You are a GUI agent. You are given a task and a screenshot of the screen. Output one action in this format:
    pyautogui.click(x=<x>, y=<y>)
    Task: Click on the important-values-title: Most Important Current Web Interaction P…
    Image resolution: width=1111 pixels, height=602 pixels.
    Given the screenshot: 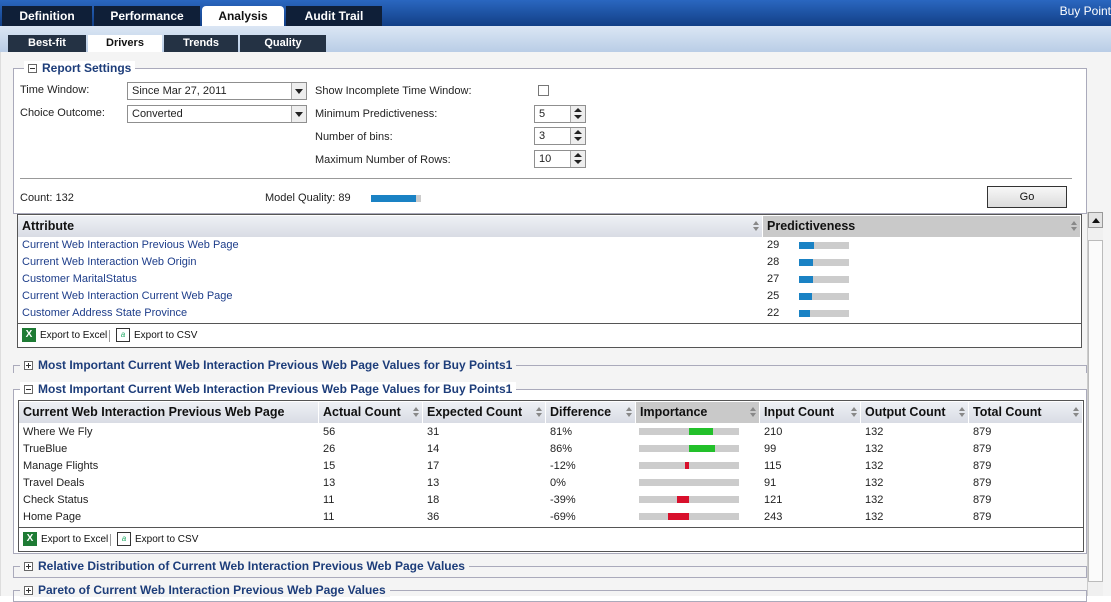 What is the action you would take?
    pyautogui.click(x=275, y=389)
    